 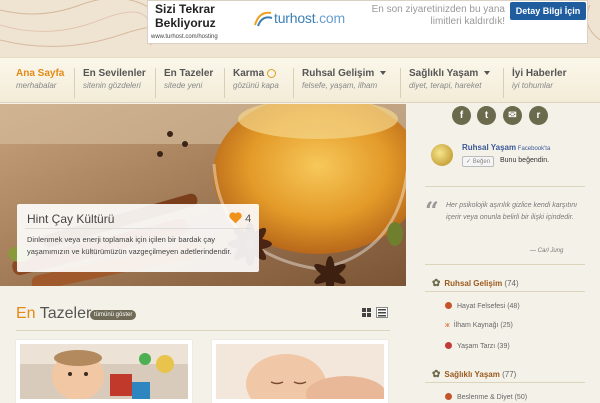 I want to click on category-item: Beslenme & Diyet (50), so click(x=486, y=397).